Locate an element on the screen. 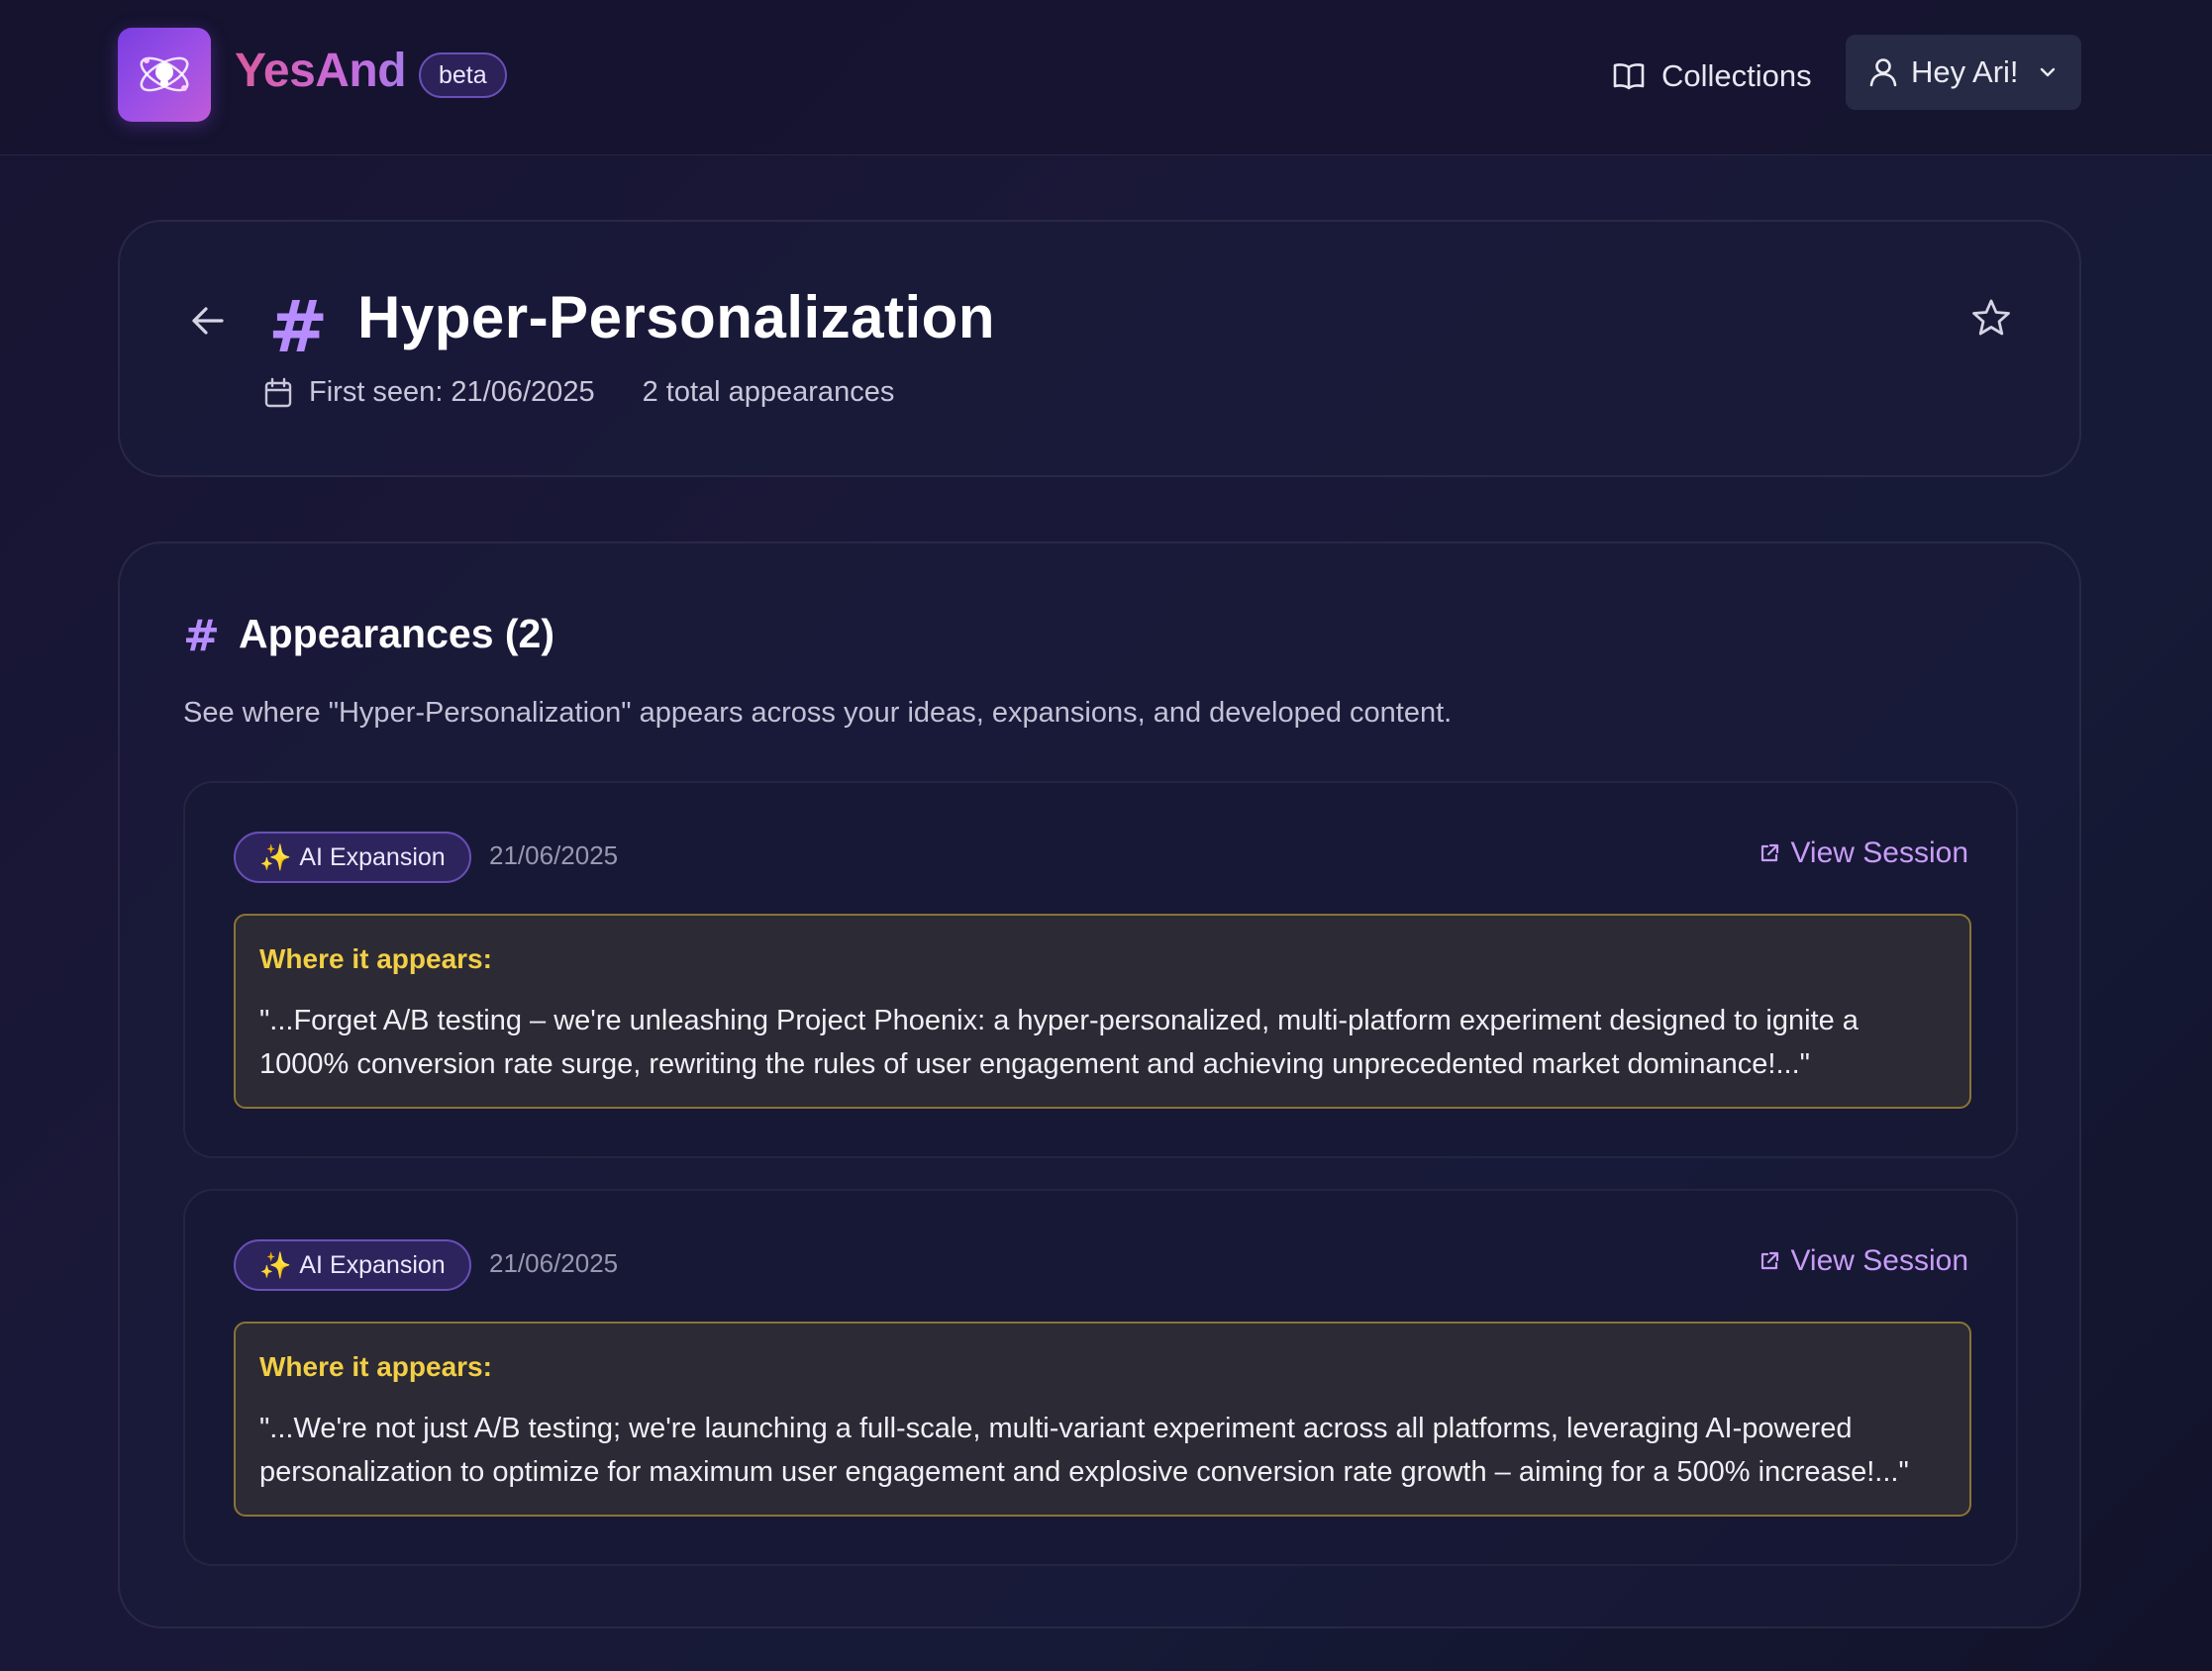 The image size is (2212, 1671). first-seen-date: First seen: 21/06/2025 is located at coordinates (452, 392).